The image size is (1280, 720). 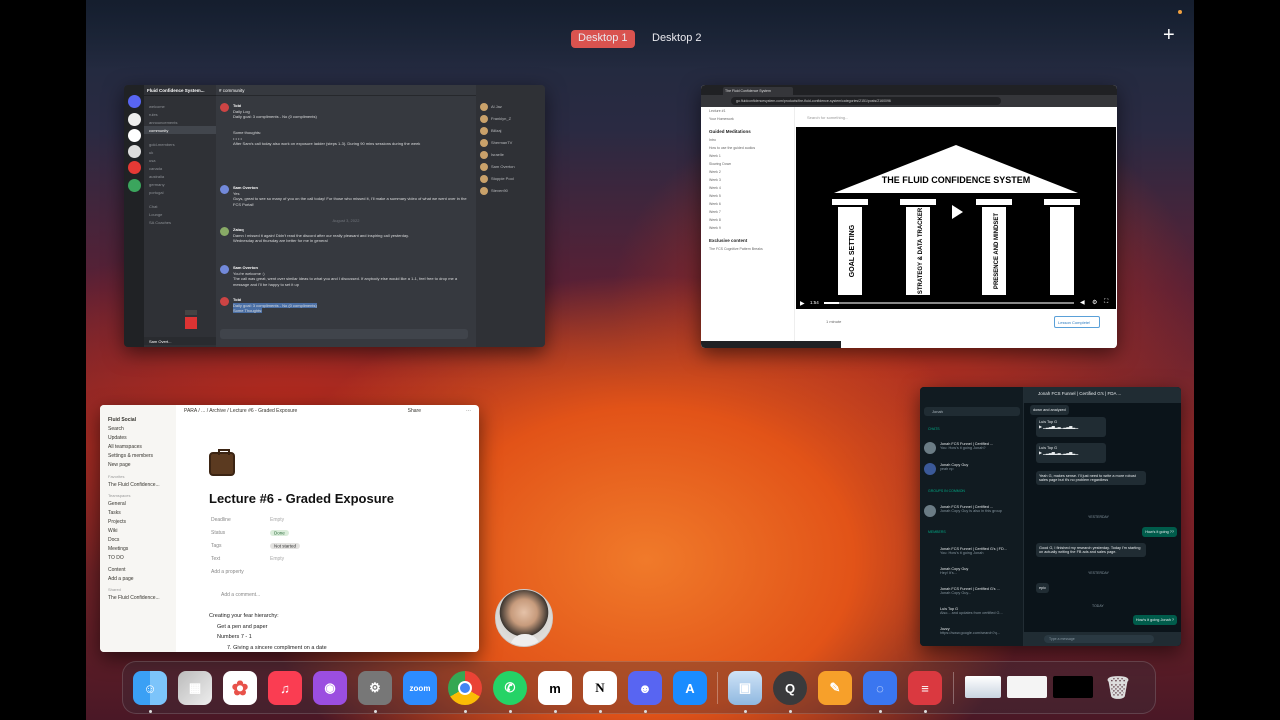 I want to click on system-settings-icon: ⚙, so click(x=375, y=688).